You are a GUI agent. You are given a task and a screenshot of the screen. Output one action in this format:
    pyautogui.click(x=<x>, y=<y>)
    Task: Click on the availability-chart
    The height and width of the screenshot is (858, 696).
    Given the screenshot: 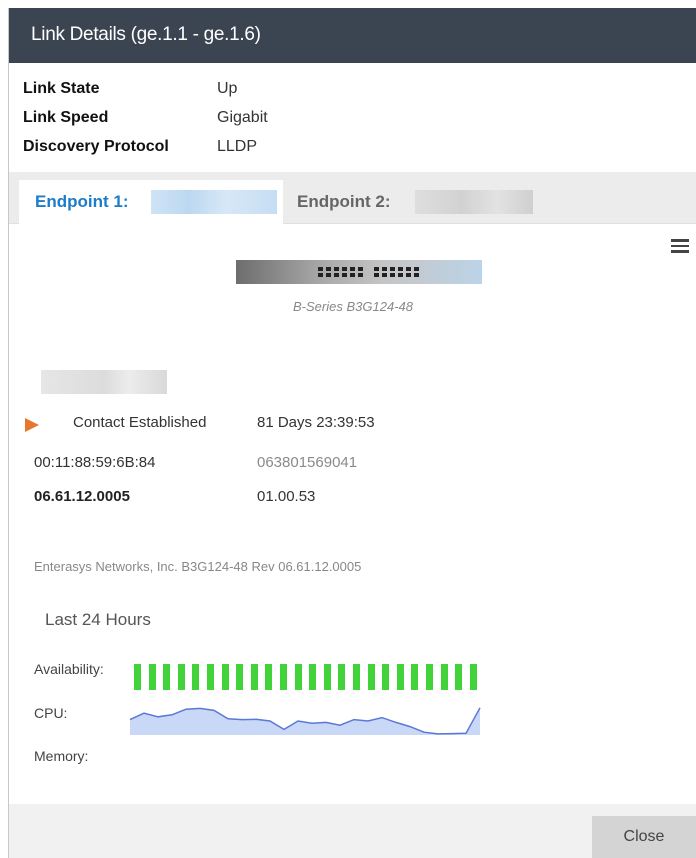 What is the action you would take?
    pyautogui.click(x=309, y=677)
    